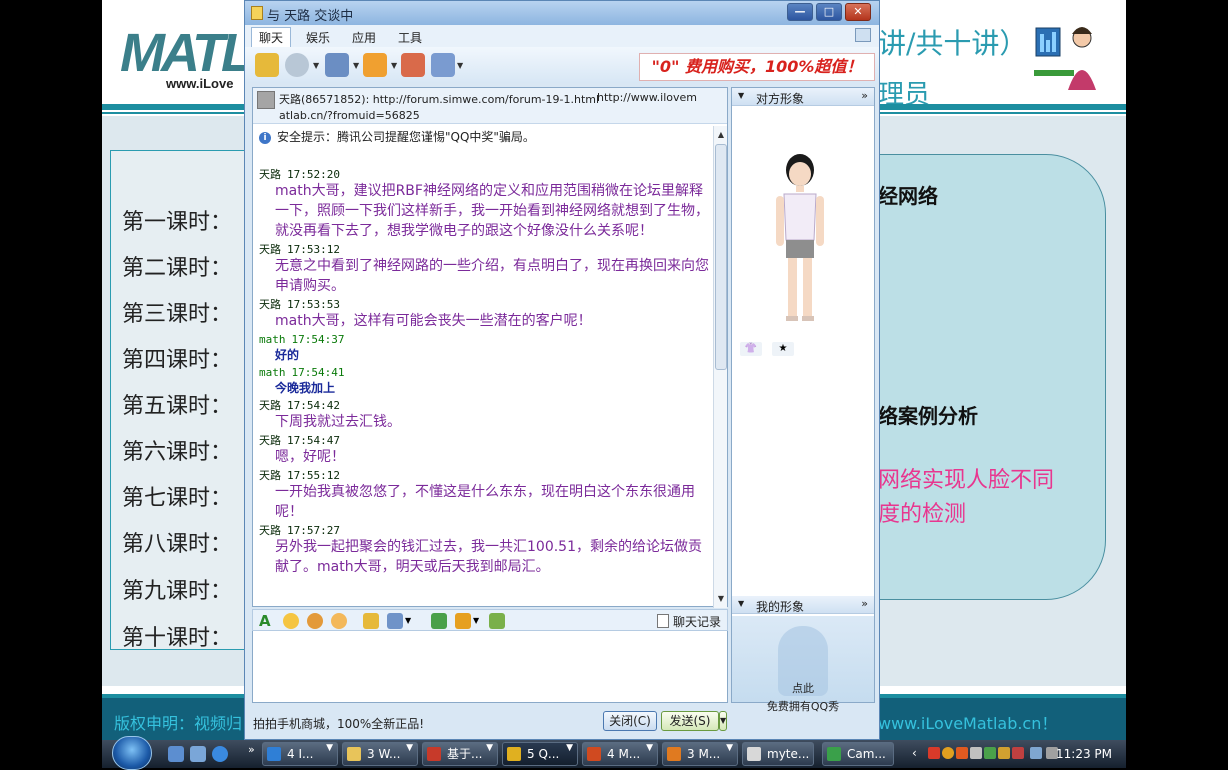  I want to click on webcam-icon, so click(297, 65).